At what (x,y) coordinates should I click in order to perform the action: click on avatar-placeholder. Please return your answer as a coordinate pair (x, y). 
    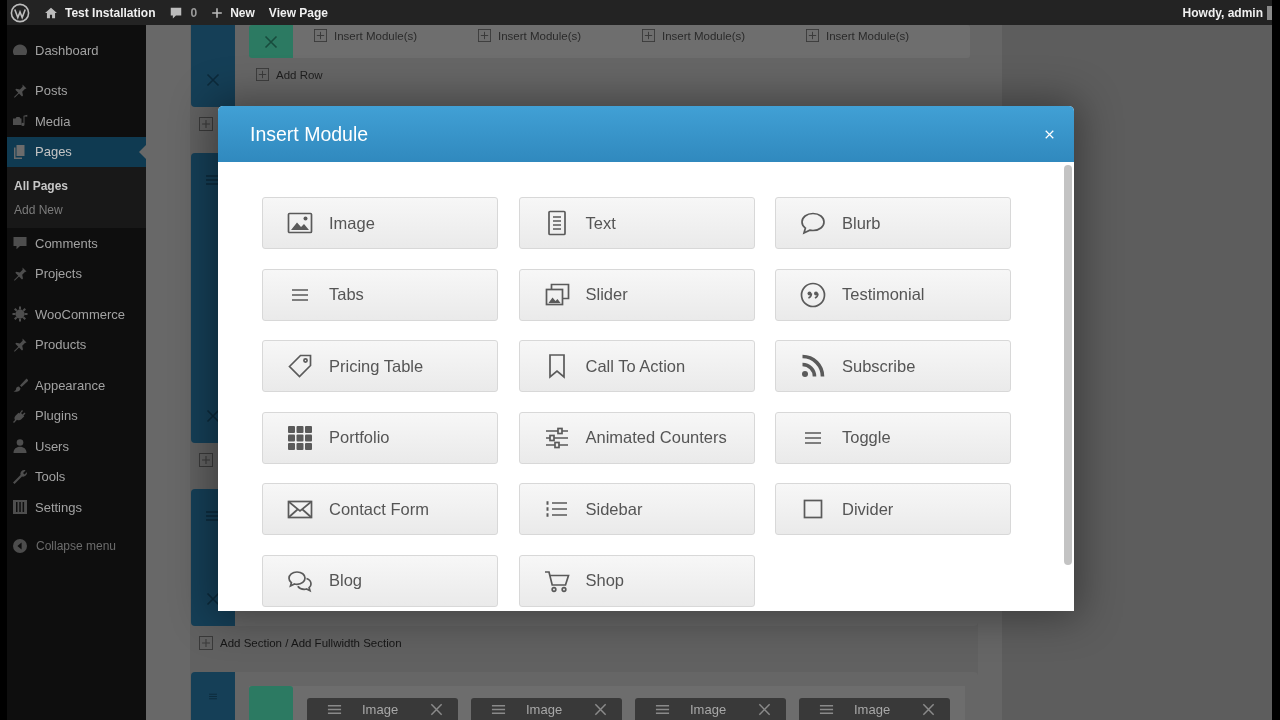
    Looking at the image, I should click on (1269, 12).